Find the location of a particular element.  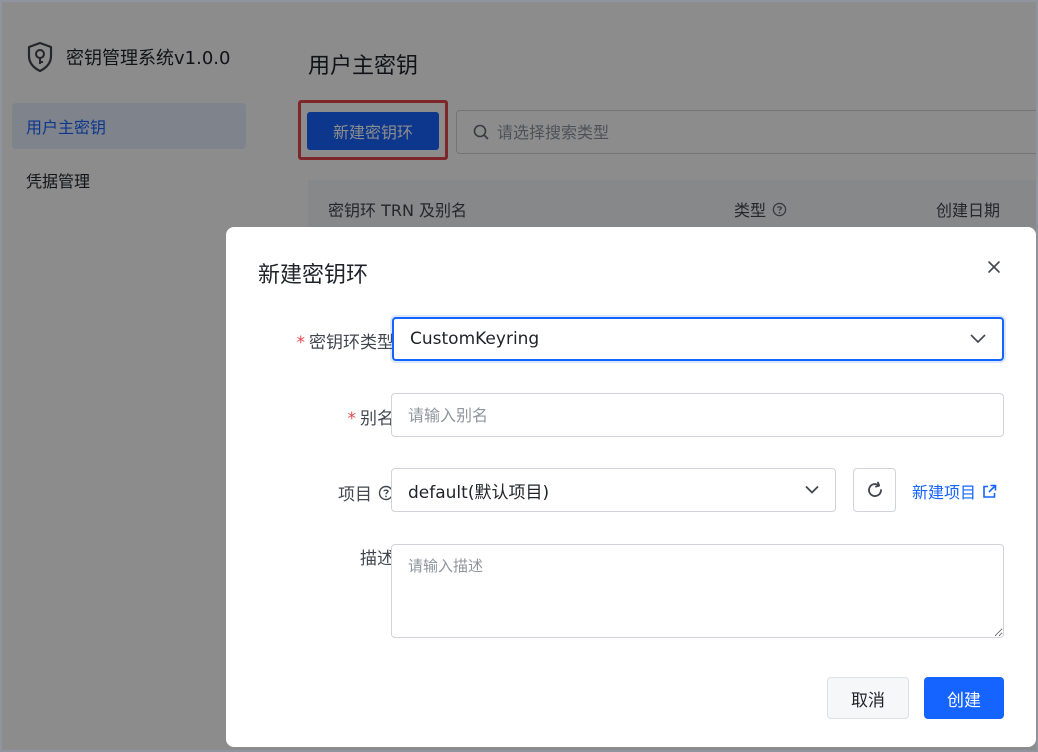

label-text: 密钥环类型 is located at coordinates (351, 343).